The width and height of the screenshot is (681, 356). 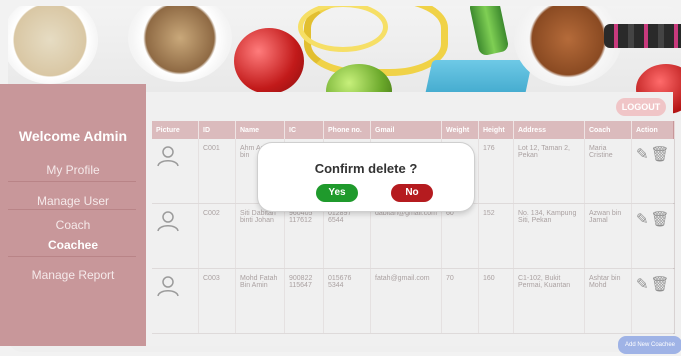 What do you see at coordinates (412, 193) in the screenshot?
I see `no-button: No` at bounding box center [412, 193].